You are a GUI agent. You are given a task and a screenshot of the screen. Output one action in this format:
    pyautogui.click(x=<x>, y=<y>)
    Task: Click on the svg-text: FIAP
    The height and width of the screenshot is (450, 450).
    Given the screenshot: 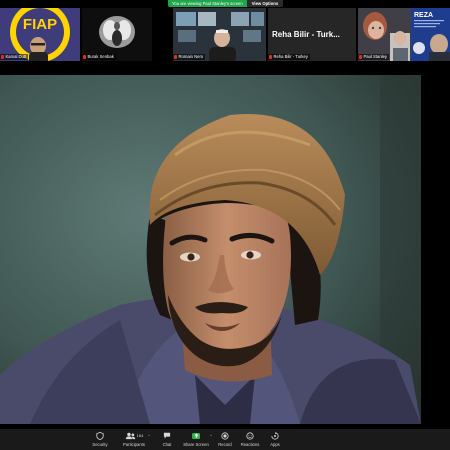 What is the action you would take?
    pyautogui.click(x=40, y=24)
    